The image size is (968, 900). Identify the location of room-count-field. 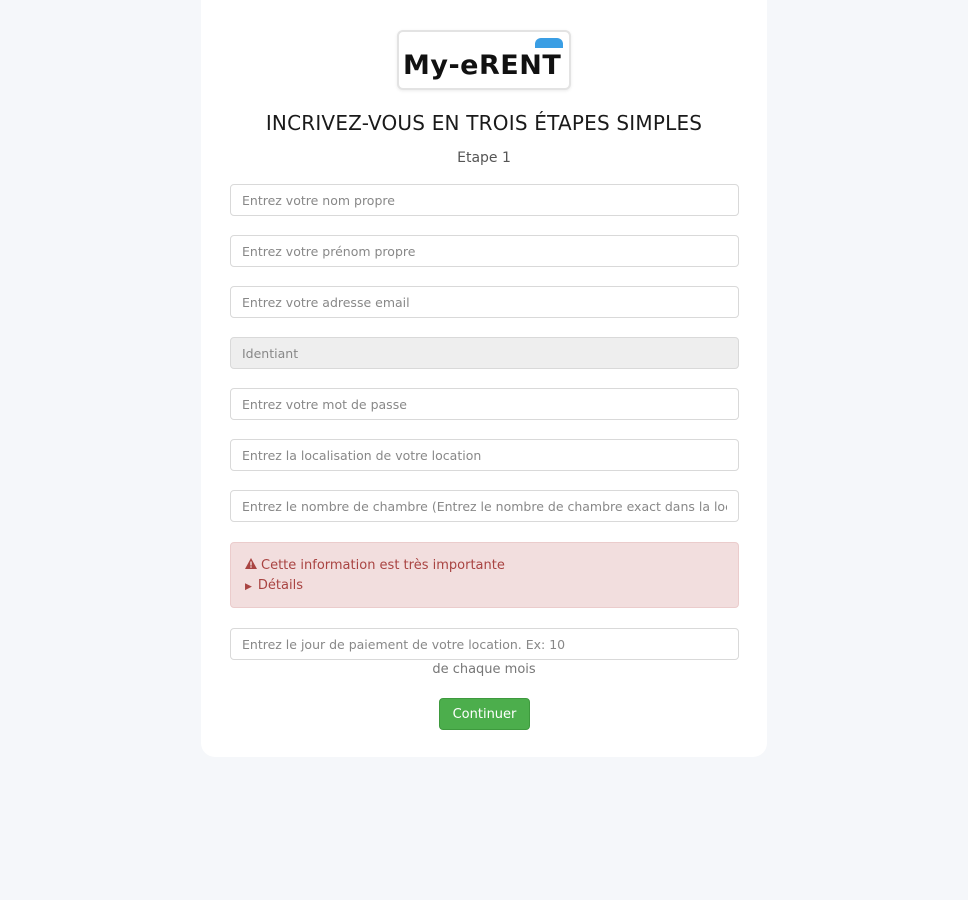
(484, 506).